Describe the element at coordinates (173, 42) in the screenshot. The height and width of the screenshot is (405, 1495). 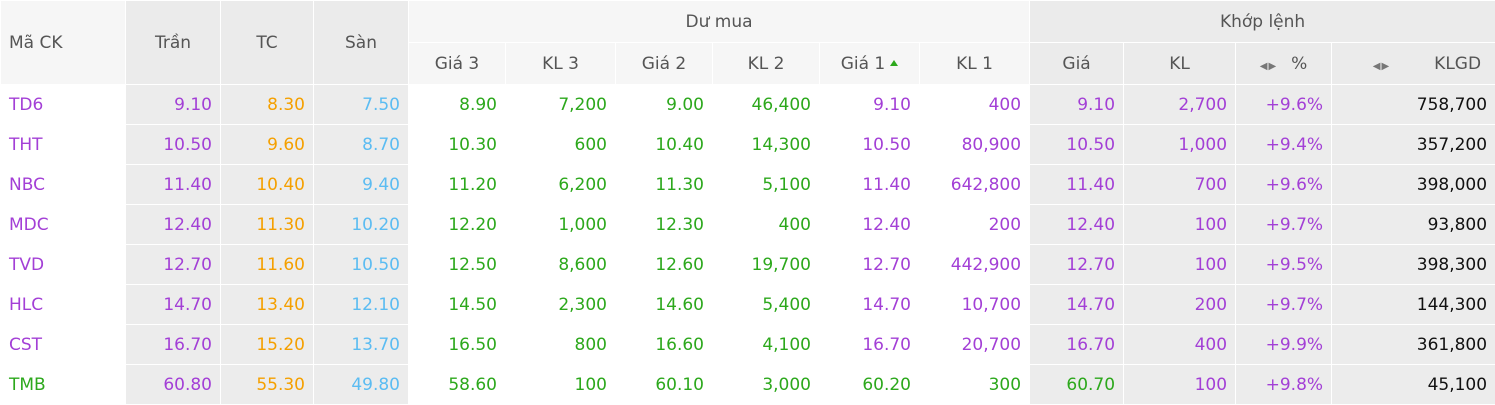
I see `header-tran: Trần` at that location.